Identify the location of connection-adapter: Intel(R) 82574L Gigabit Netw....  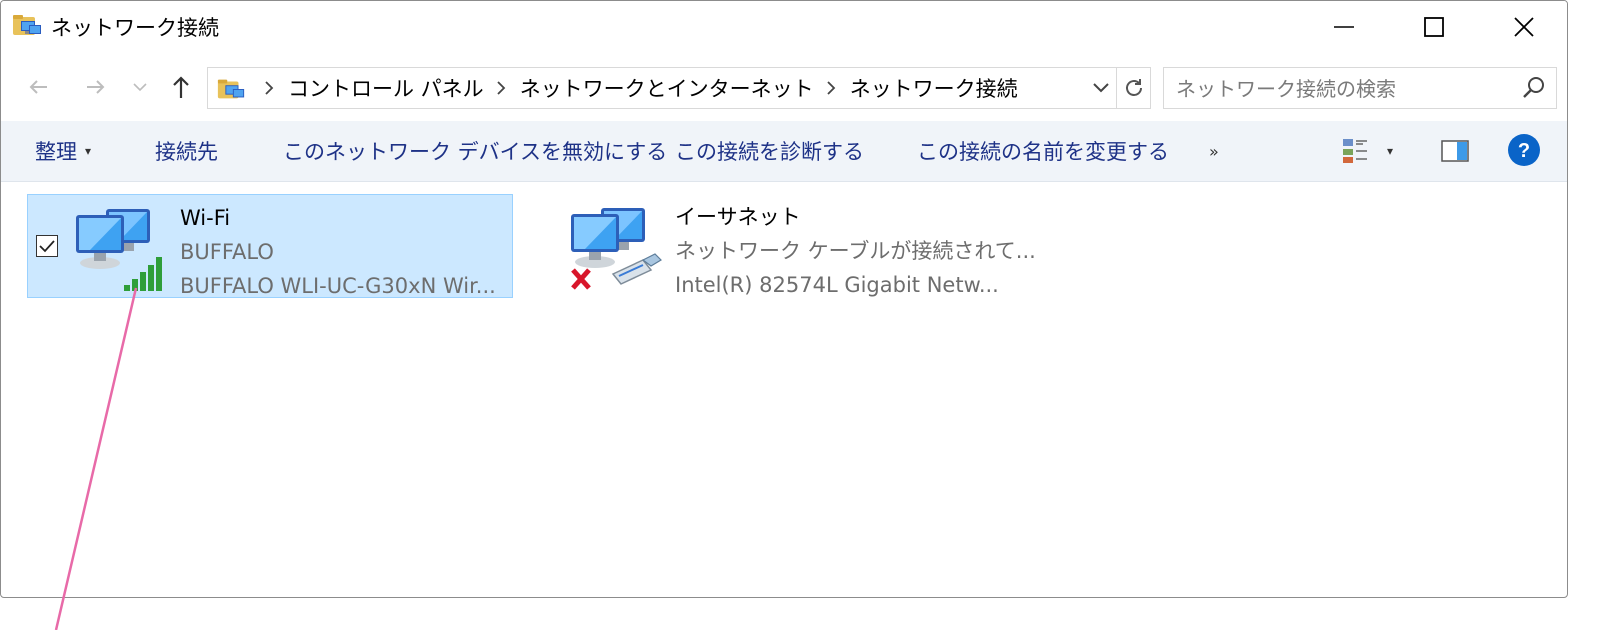
(837, 285).